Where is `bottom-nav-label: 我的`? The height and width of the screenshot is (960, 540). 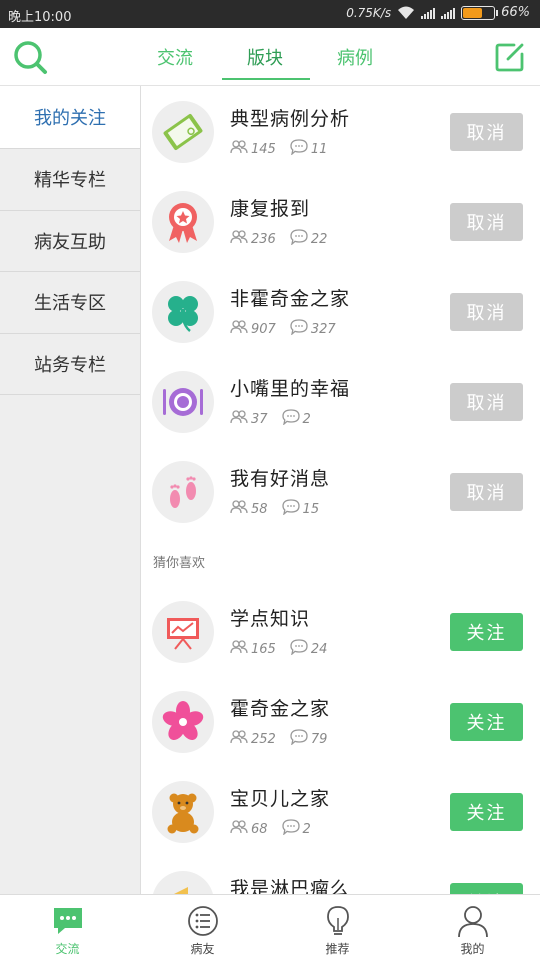 bottom-nav-label: 我的 is located at coordinates (472, 949).